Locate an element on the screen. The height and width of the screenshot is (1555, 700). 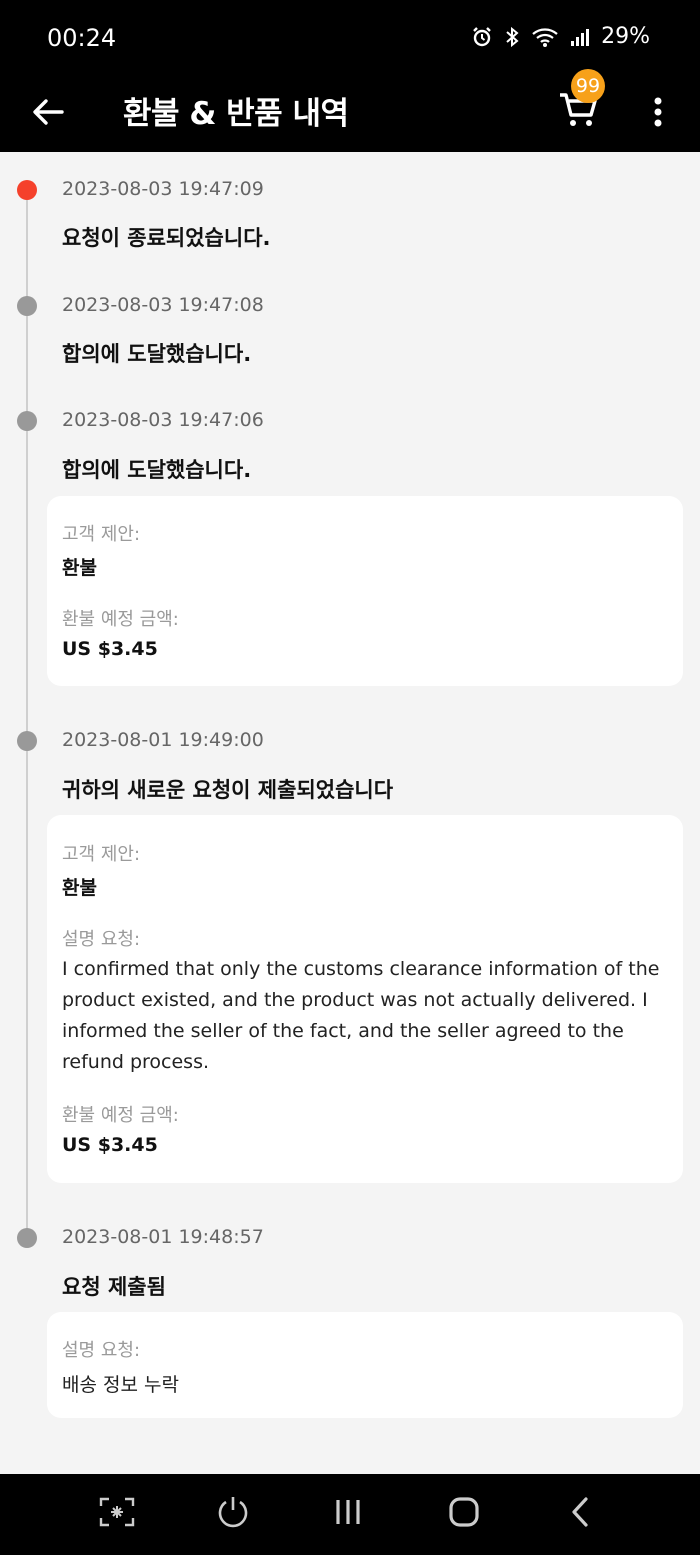
power-button is located at coordinates (233, 1514).